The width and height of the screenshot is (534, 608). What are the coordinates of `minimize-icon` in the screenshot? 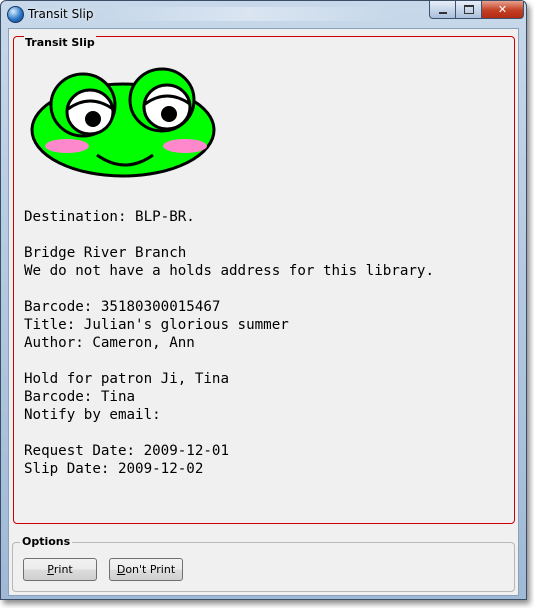 It's located at (442, 12).